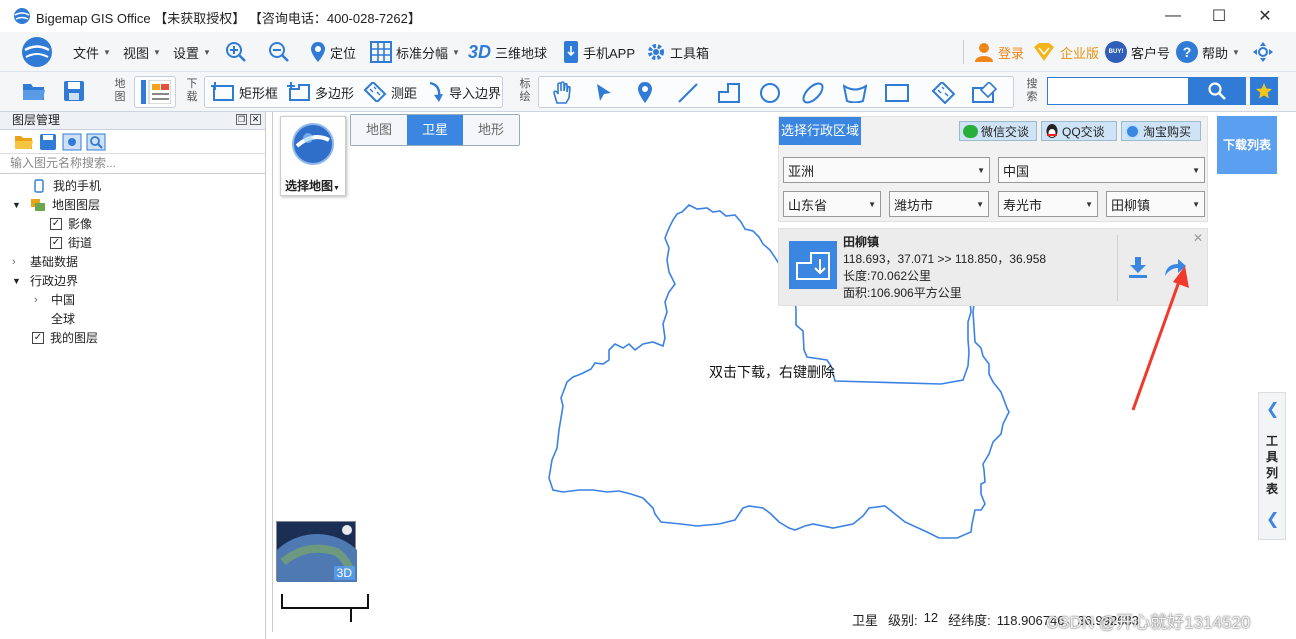  I want to click on polygon-button: 多边形, so click(320, 92).